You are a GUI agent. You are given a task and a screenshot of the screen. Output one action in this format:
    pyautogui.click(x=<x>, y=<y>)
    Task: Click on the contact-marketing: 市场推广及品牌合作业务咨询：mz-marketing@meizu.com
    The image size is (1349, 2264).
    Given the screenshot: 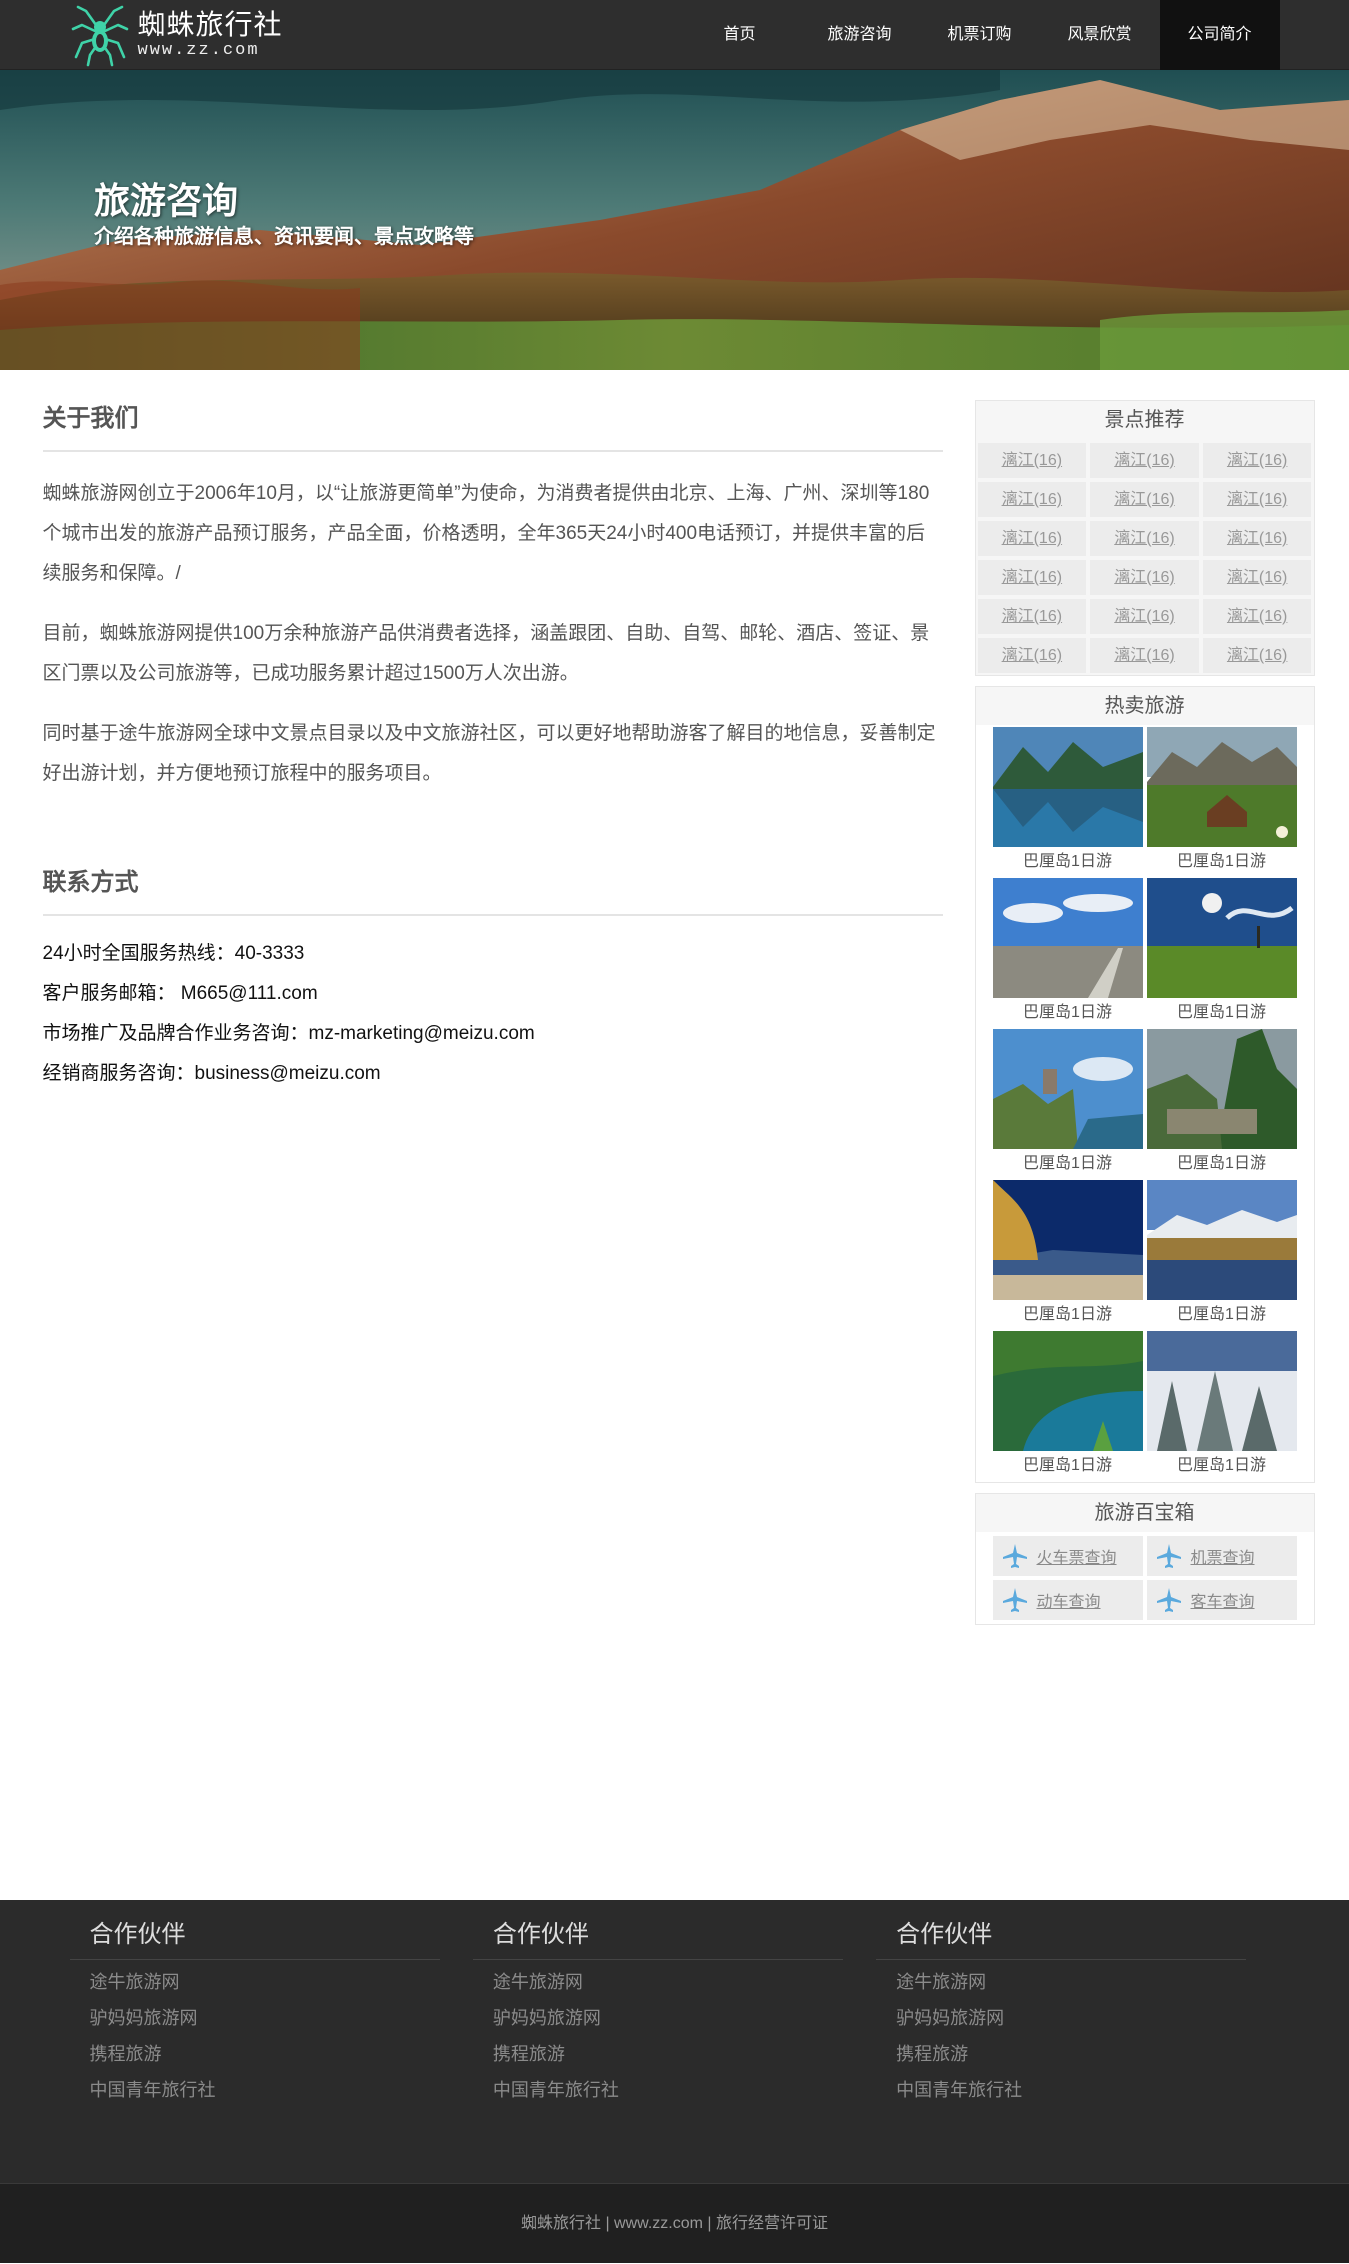 What is the action you would take?
    pyautogui.click(x=288, y=1033)
    